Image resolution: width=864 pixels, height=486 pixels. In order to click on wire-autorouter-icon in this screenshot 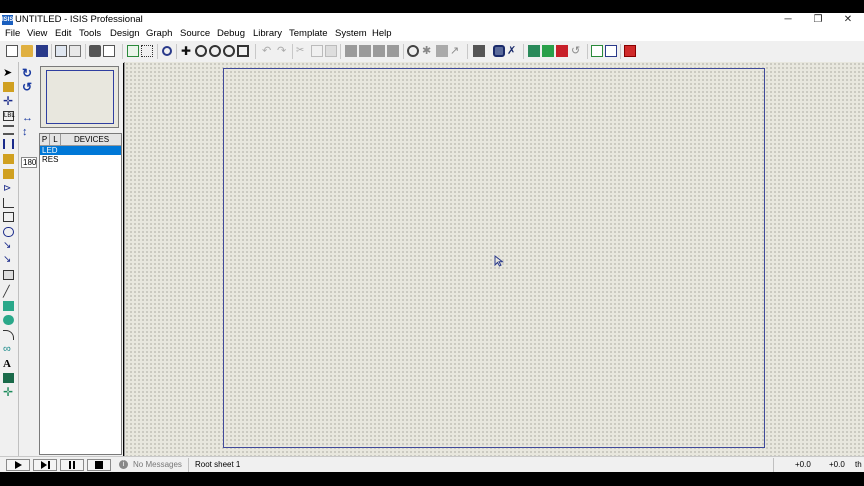, I will do `click(479, 51)`.